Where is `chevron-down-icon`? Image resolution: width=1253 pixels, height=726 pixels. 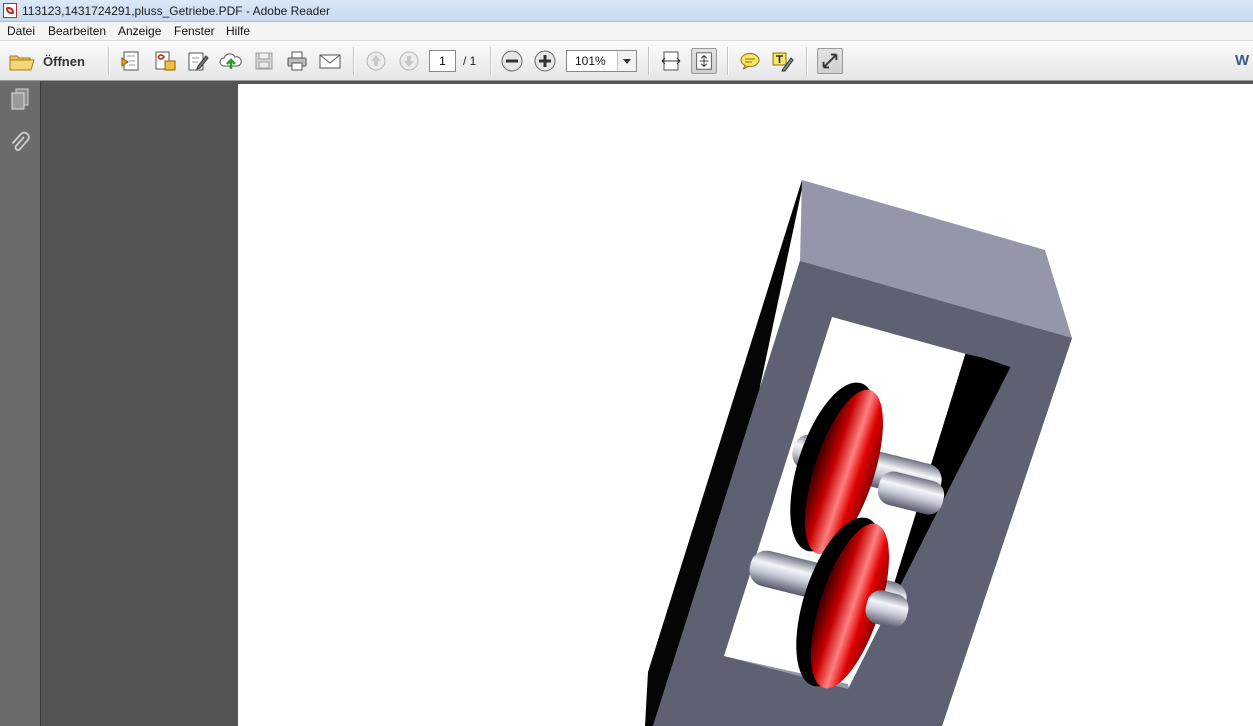 chevron-down-icon is located at coordinates (626, 61).